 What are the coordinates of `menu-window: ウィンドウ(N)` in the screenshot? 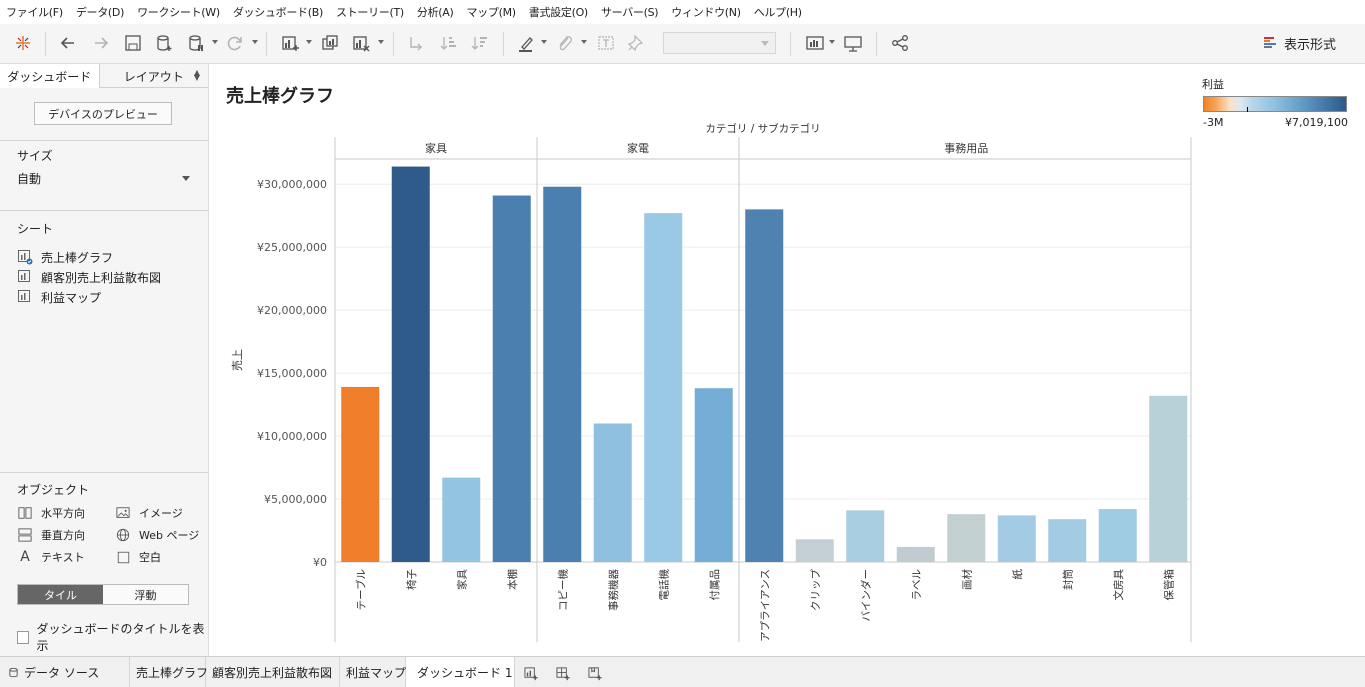 It's located at (706, 12).